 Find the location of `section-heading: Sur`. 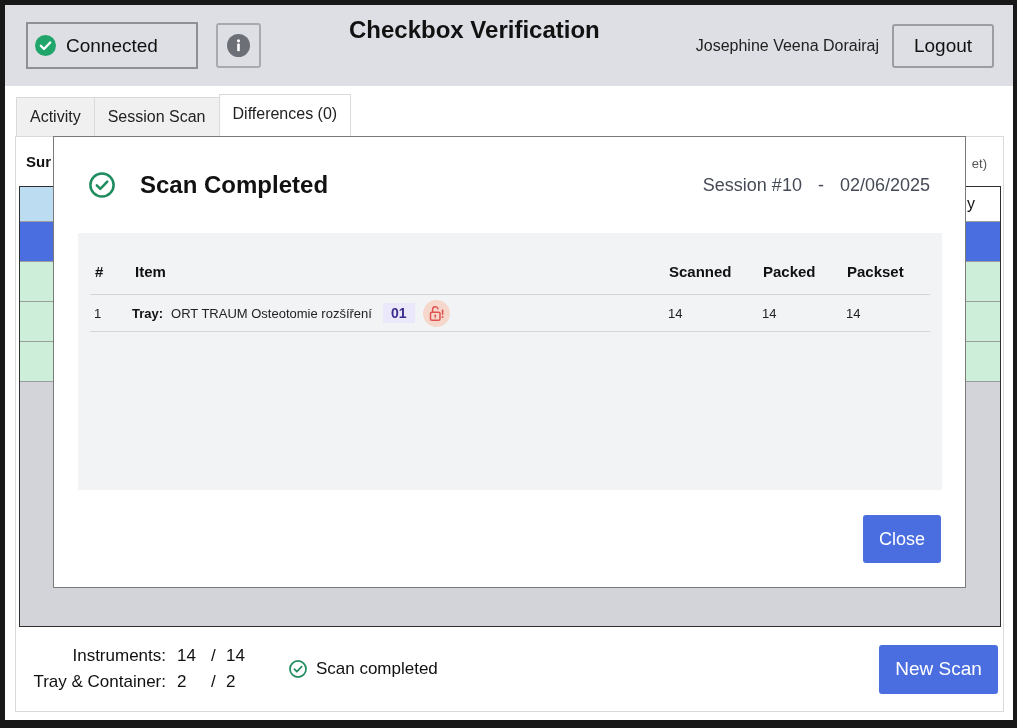

section-heading: Sur is located at coordinates (38, 161).